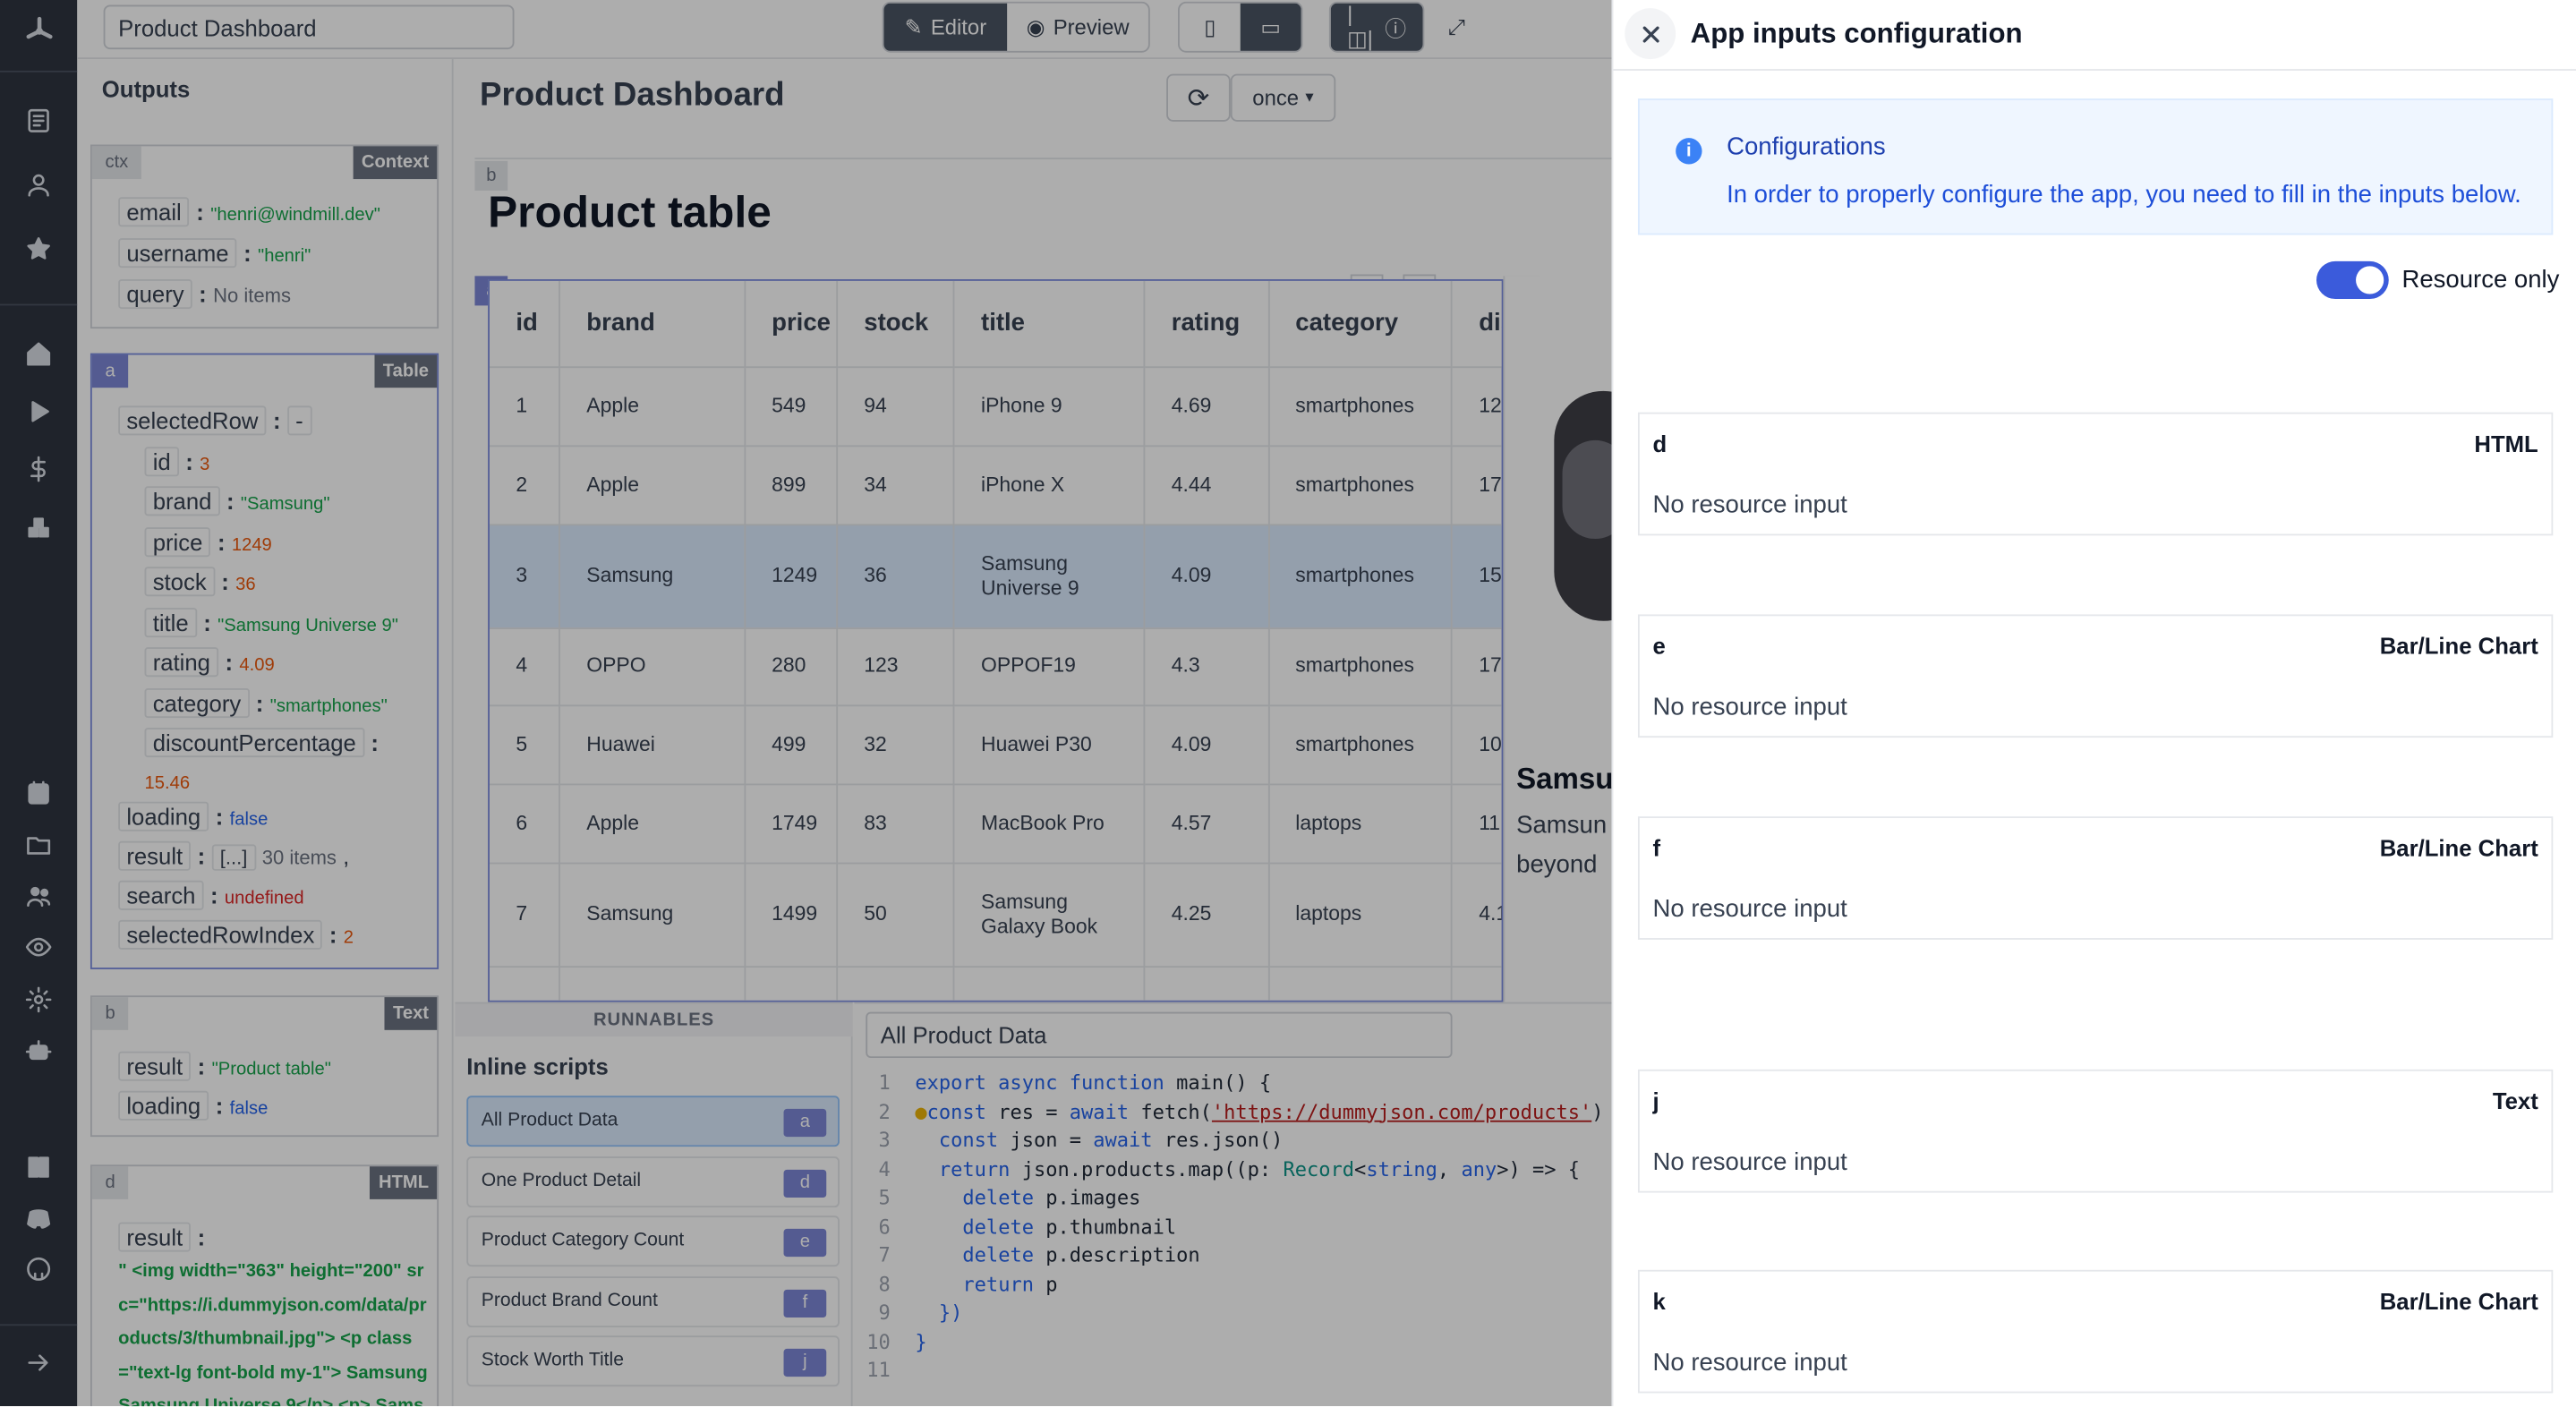 The width and height of the screenshot is (2576, 1407). I want to click on component-id: j, so click(1655, 1100).